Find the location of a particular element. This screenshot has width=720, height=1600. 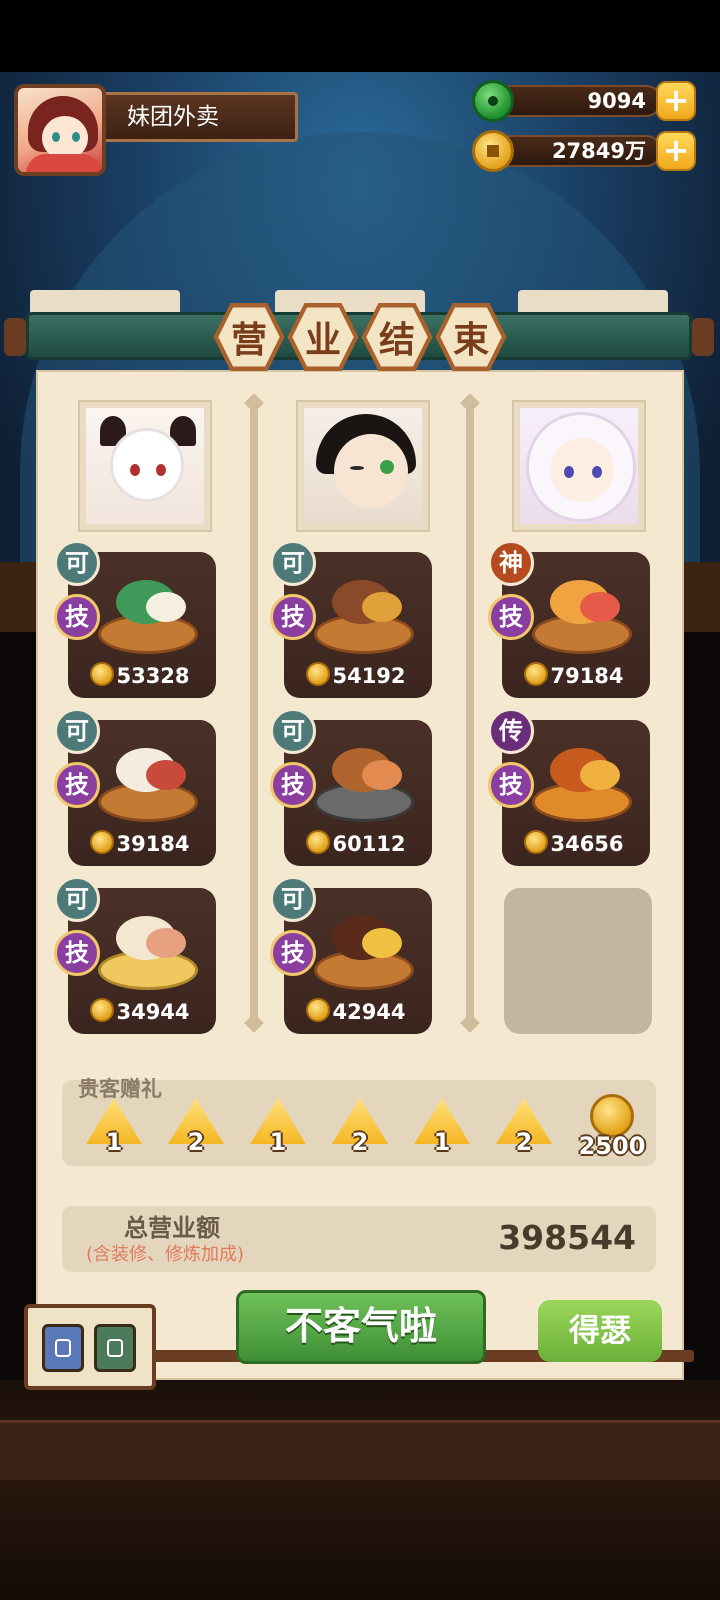

jade-amount: 9094 is located at coordinates (578, 101).